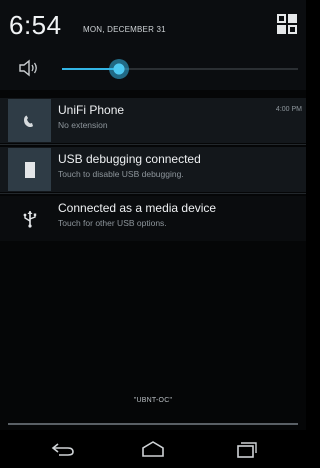  Describe the element at coordinates (29, 120) in the screenshot. I see `phone-icon` at that location.